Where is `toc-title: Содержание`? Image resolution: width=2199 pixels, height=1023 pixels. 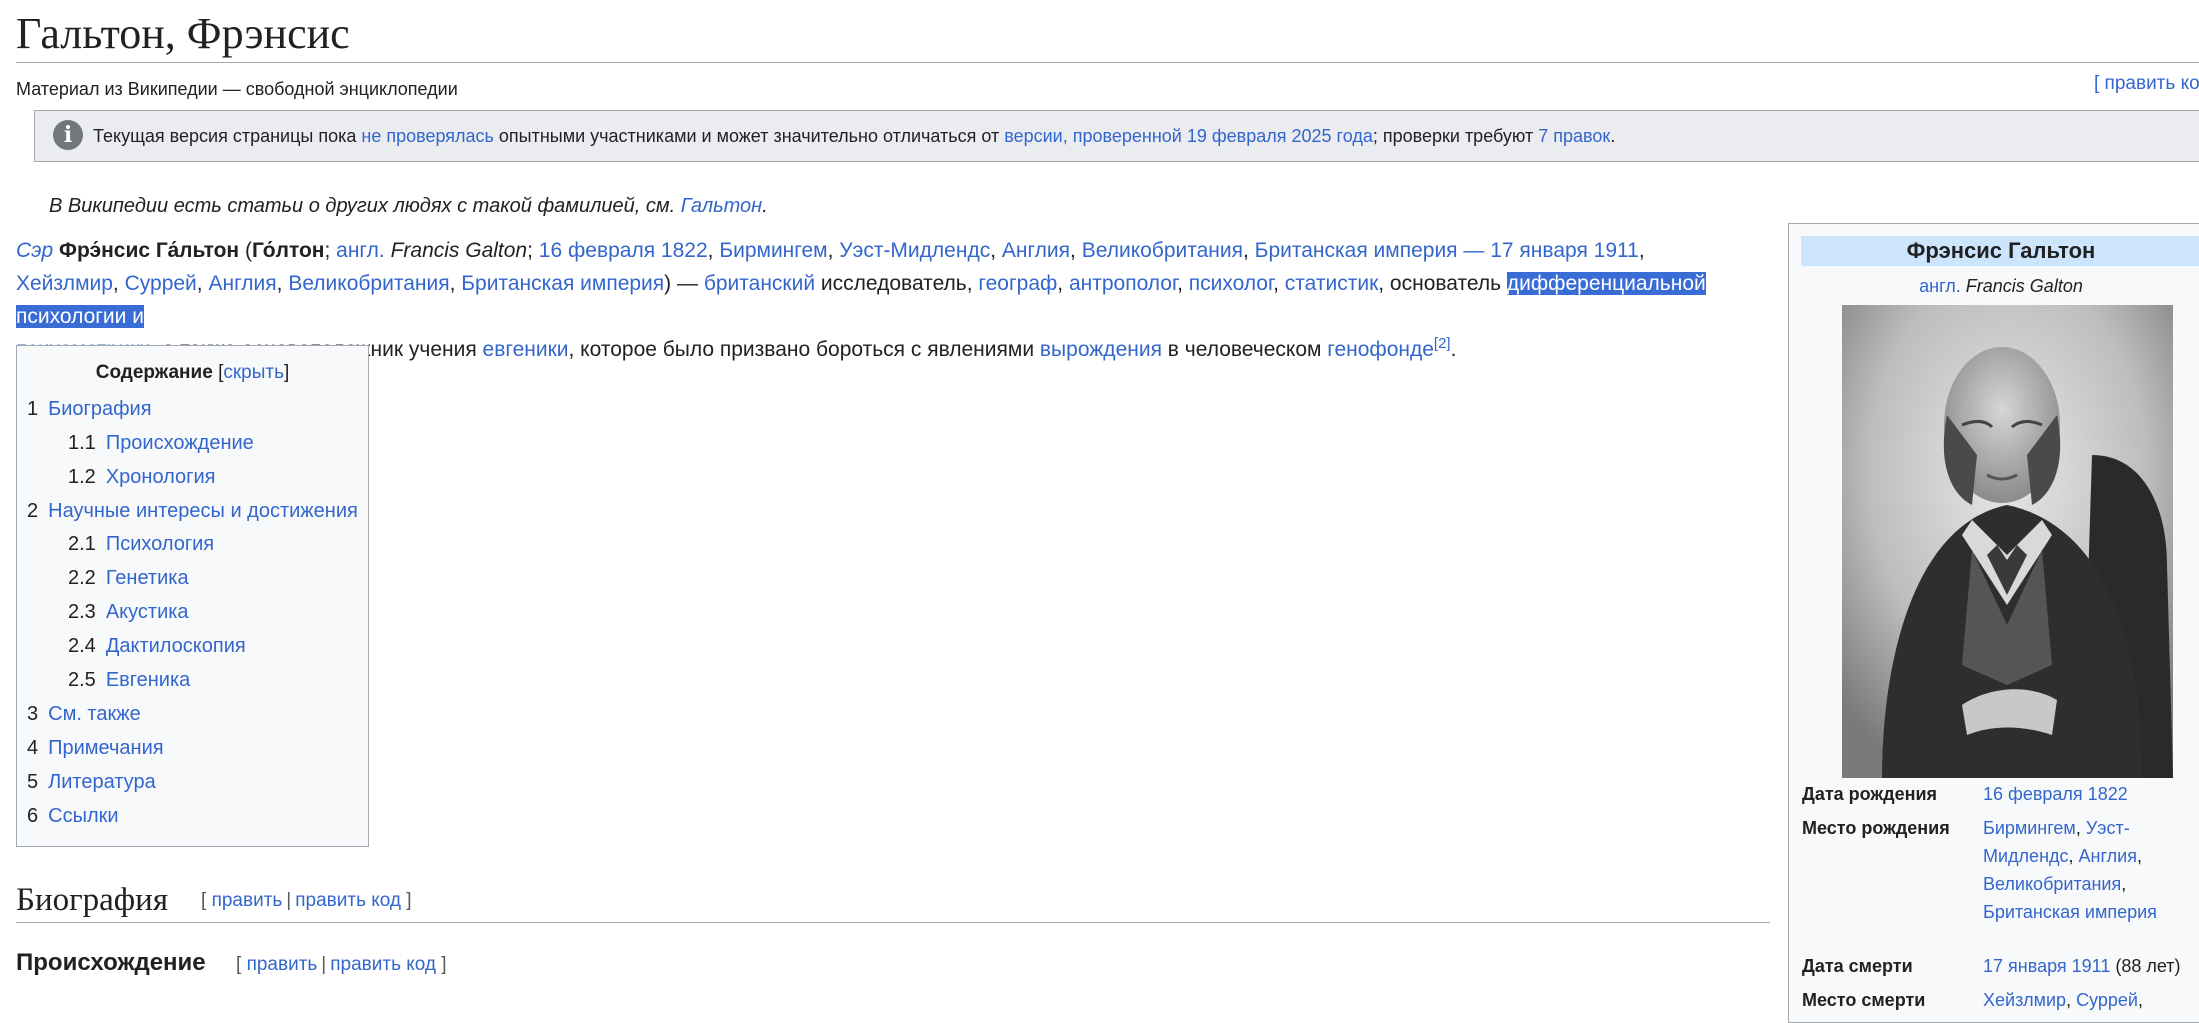
toc-title: Содержание is located at coordinates (154, 372).